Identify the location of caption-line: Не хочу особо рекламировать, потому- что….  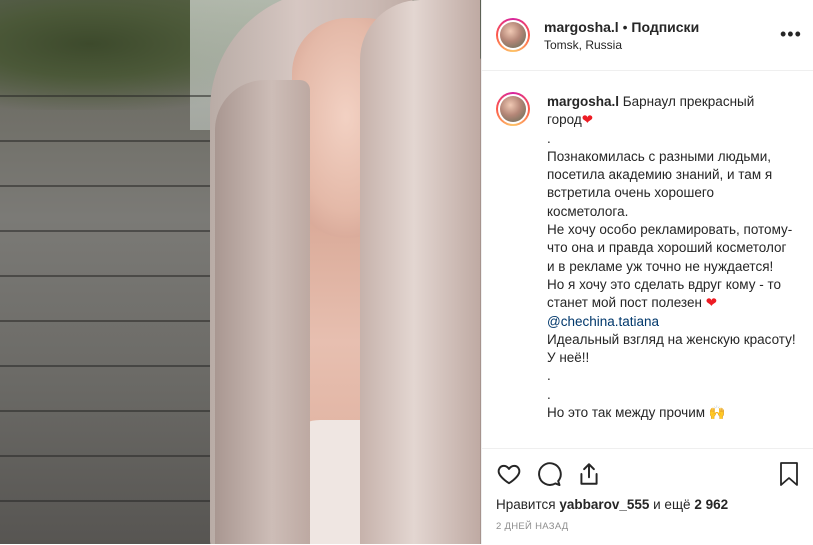
(670, 248).